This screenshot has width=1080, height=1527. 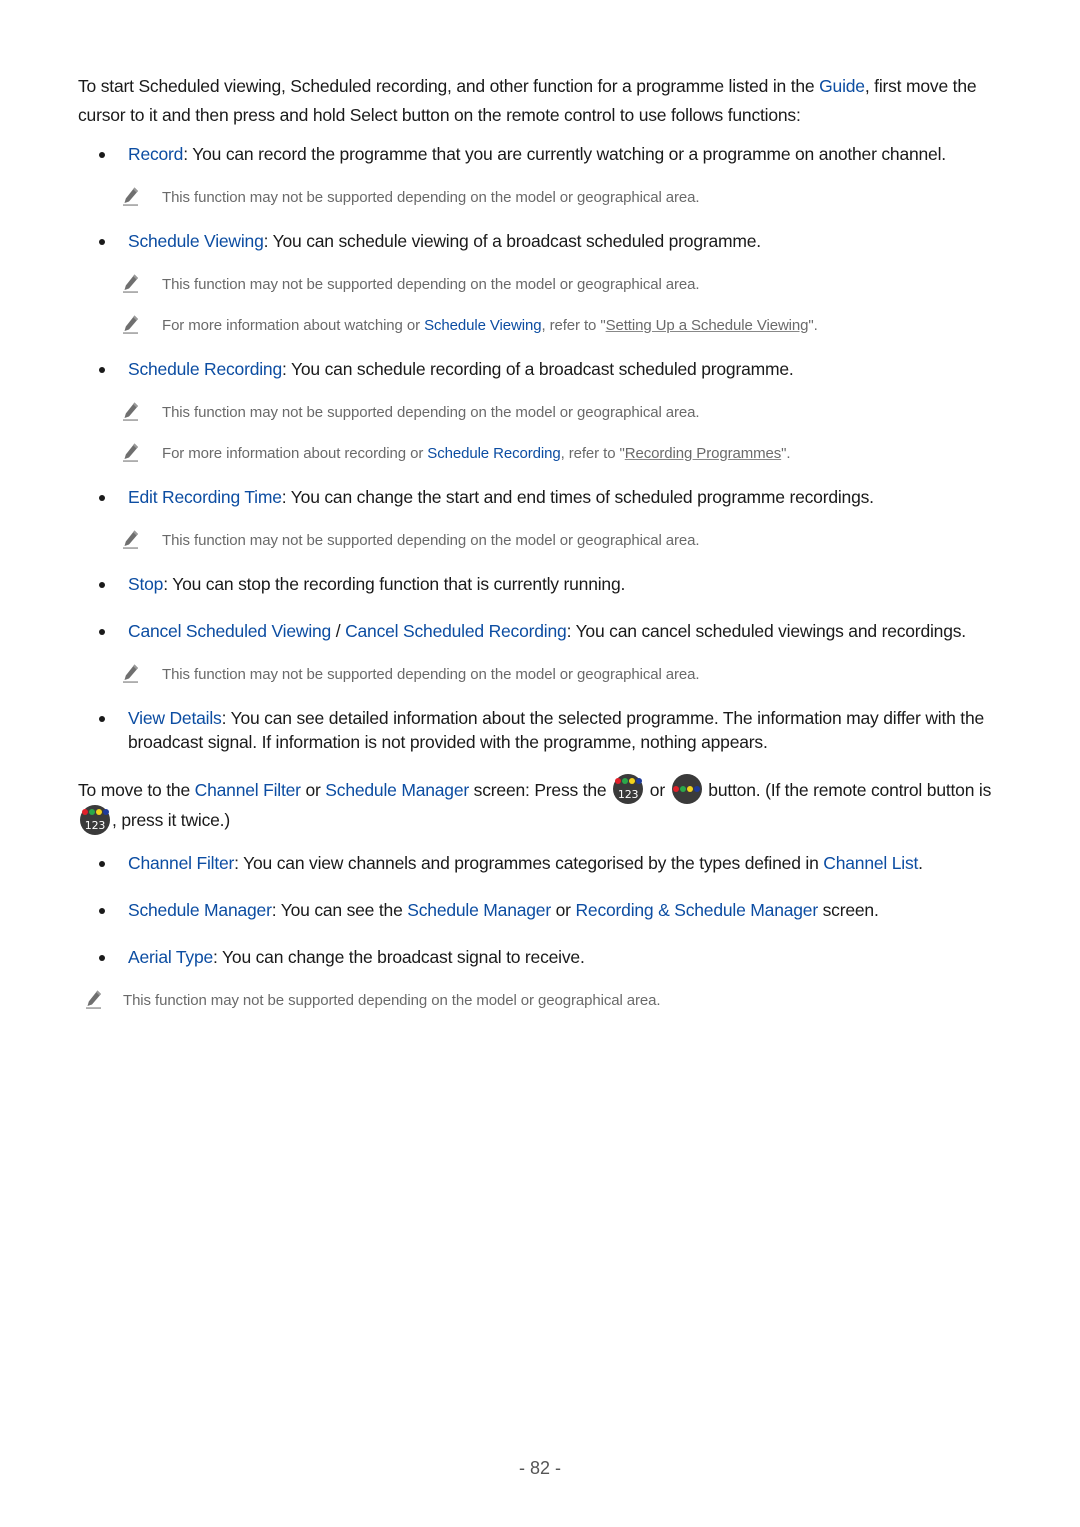 What do you see at coordinates (248, 790) in the screenshot?
I see `channel-filter-link: Channel Filter` at bounding box center [248, 790].